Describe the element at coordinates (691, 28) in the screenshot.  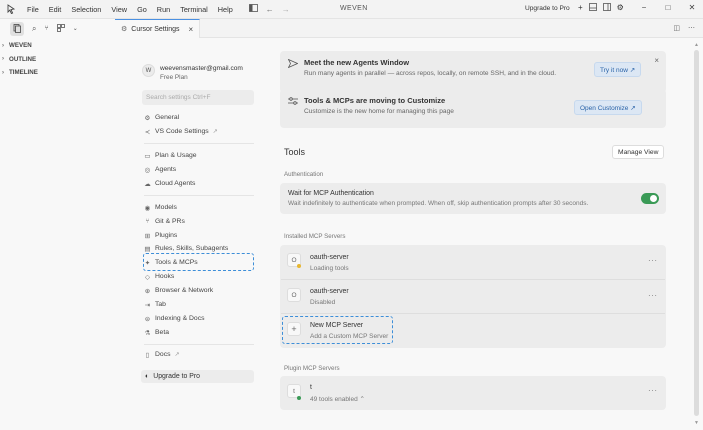
I see `more-actions-icon: ⋯` at that location.